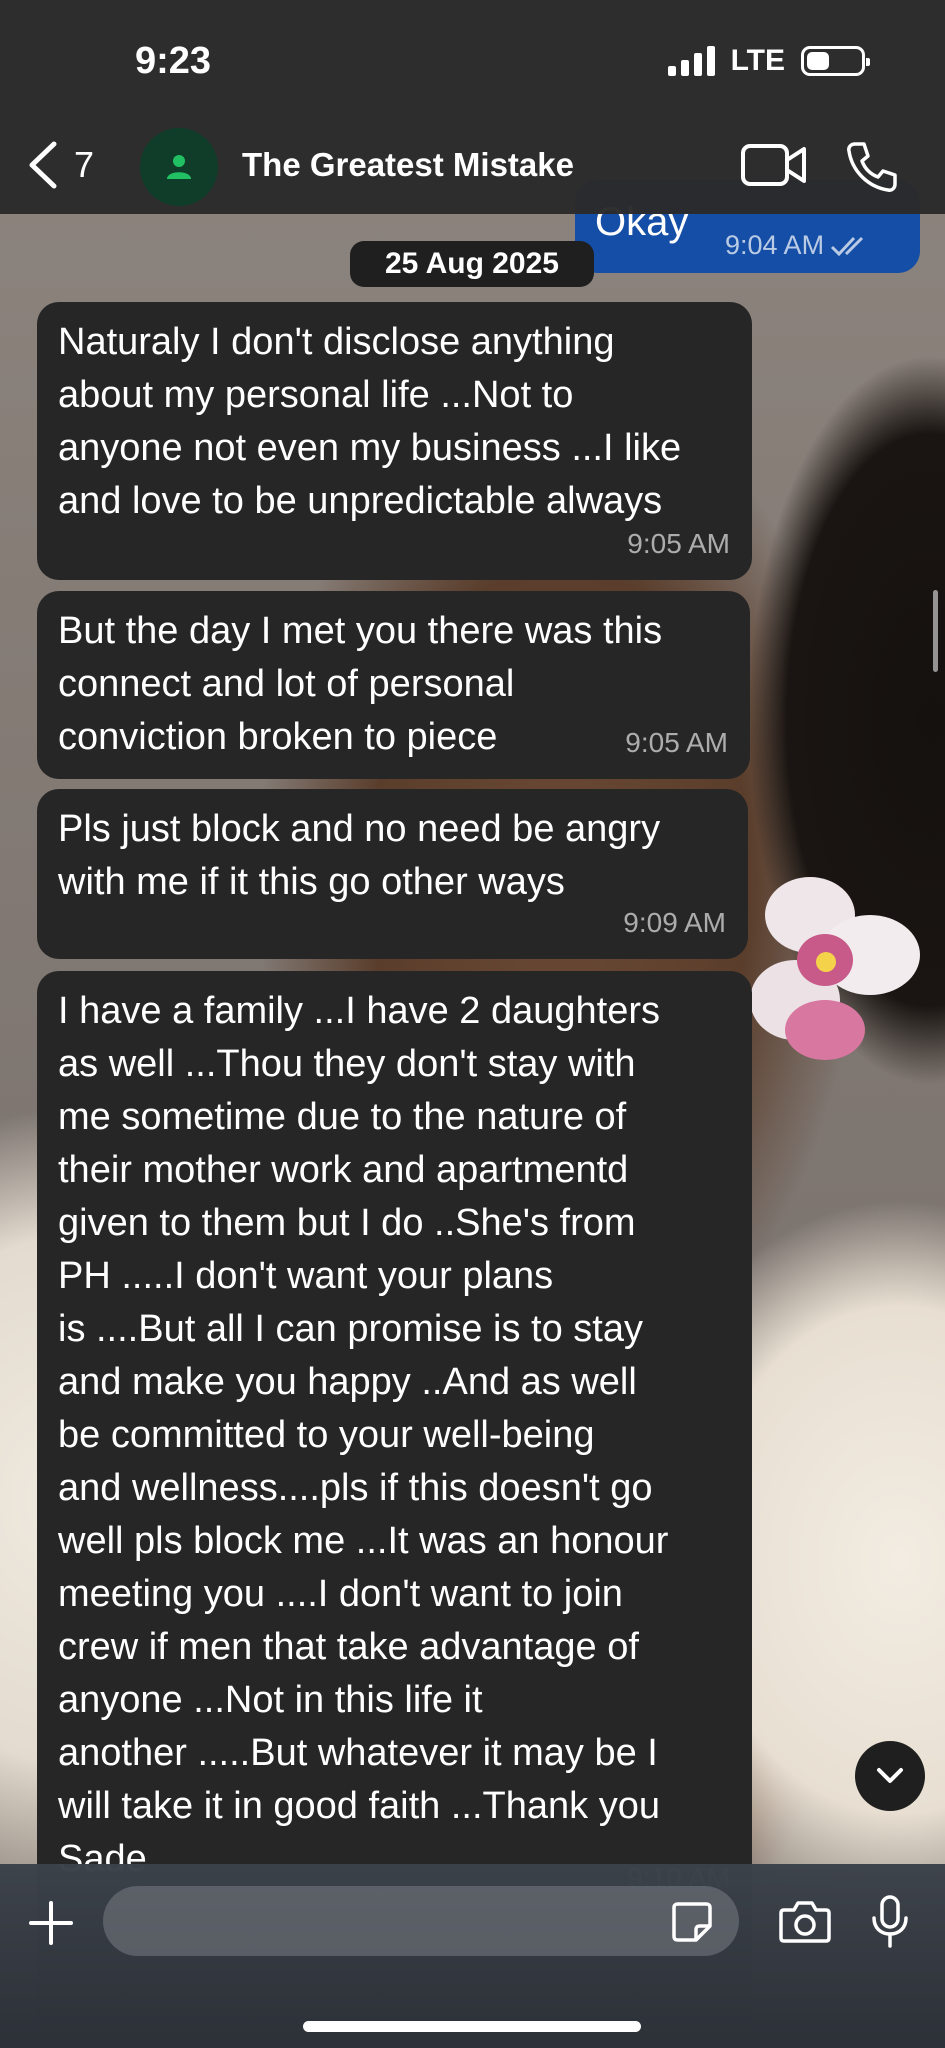 This screenshot has width=945, height=2048. I want to click on message-line: and wellness....pls if this doesn't go, so click(355, 1488).